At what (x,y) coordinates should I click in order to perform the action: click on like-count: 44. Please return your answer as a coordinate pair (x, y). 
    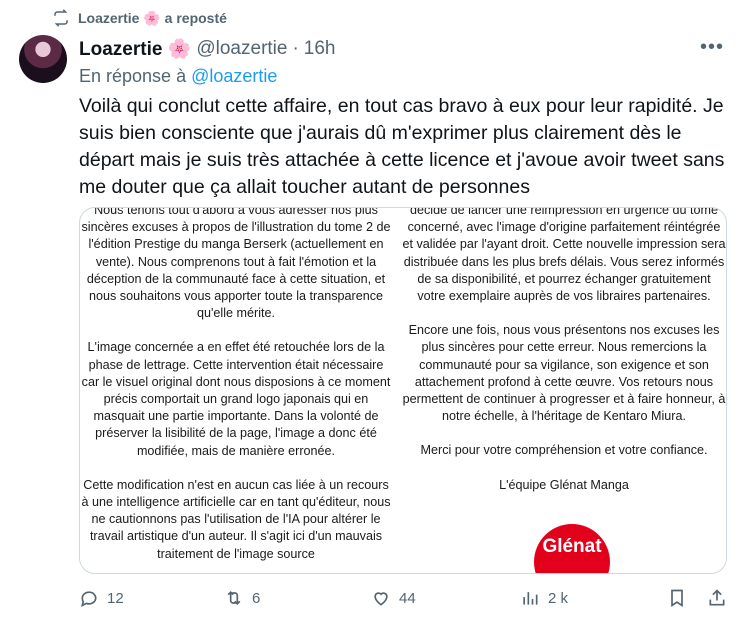
    Looking at the image, I should click on (407, 598).